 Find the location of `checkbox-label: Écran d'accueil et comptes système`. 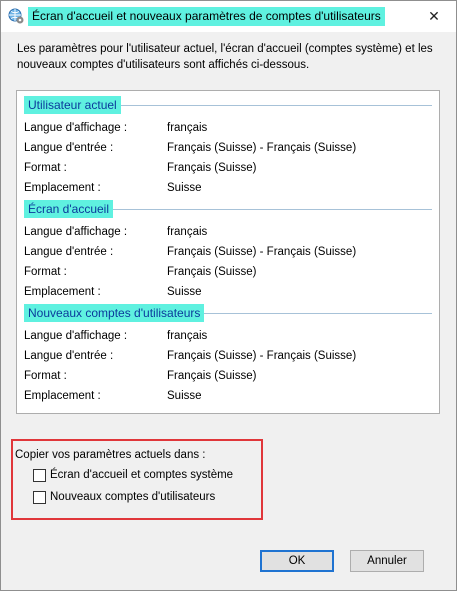

checkbox-label: Écran d'accueil et comptes système is located at coordinates (142, 475).